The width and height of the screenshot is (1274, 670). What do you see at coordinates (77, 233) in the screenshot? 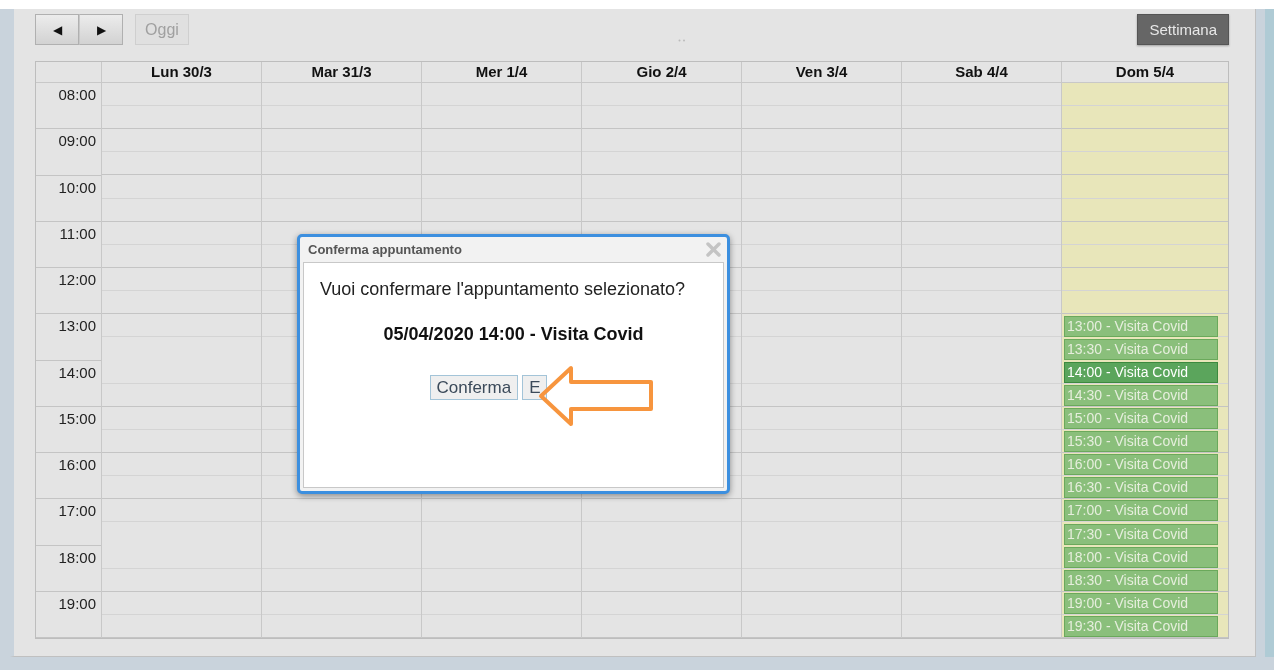
I see `hour-label: 11:00` at bounding box center [77, 233].